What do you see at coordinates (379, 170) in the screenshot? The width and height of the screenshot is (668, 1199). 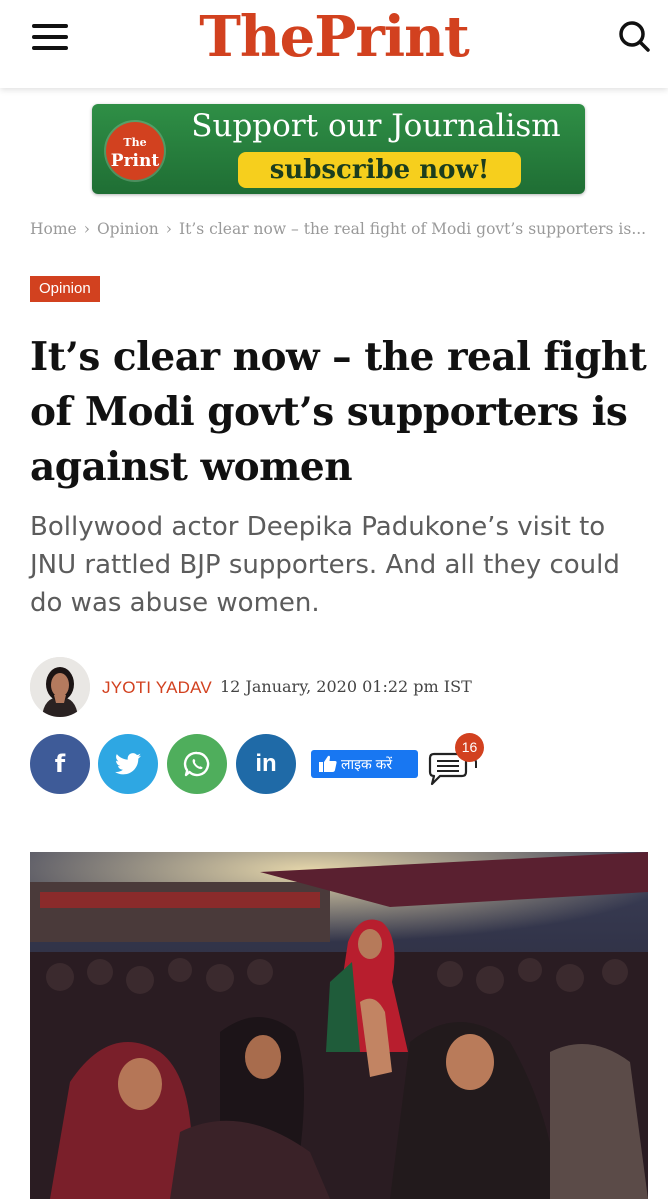 I see `subscribe-button: subscribe now!` at bounding box center [379, 170].